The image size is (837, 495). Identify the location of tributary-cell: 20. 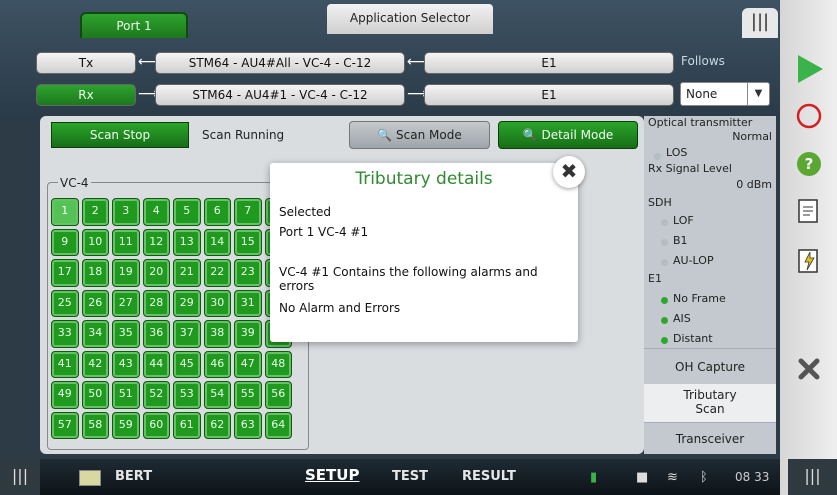
(156, 273).